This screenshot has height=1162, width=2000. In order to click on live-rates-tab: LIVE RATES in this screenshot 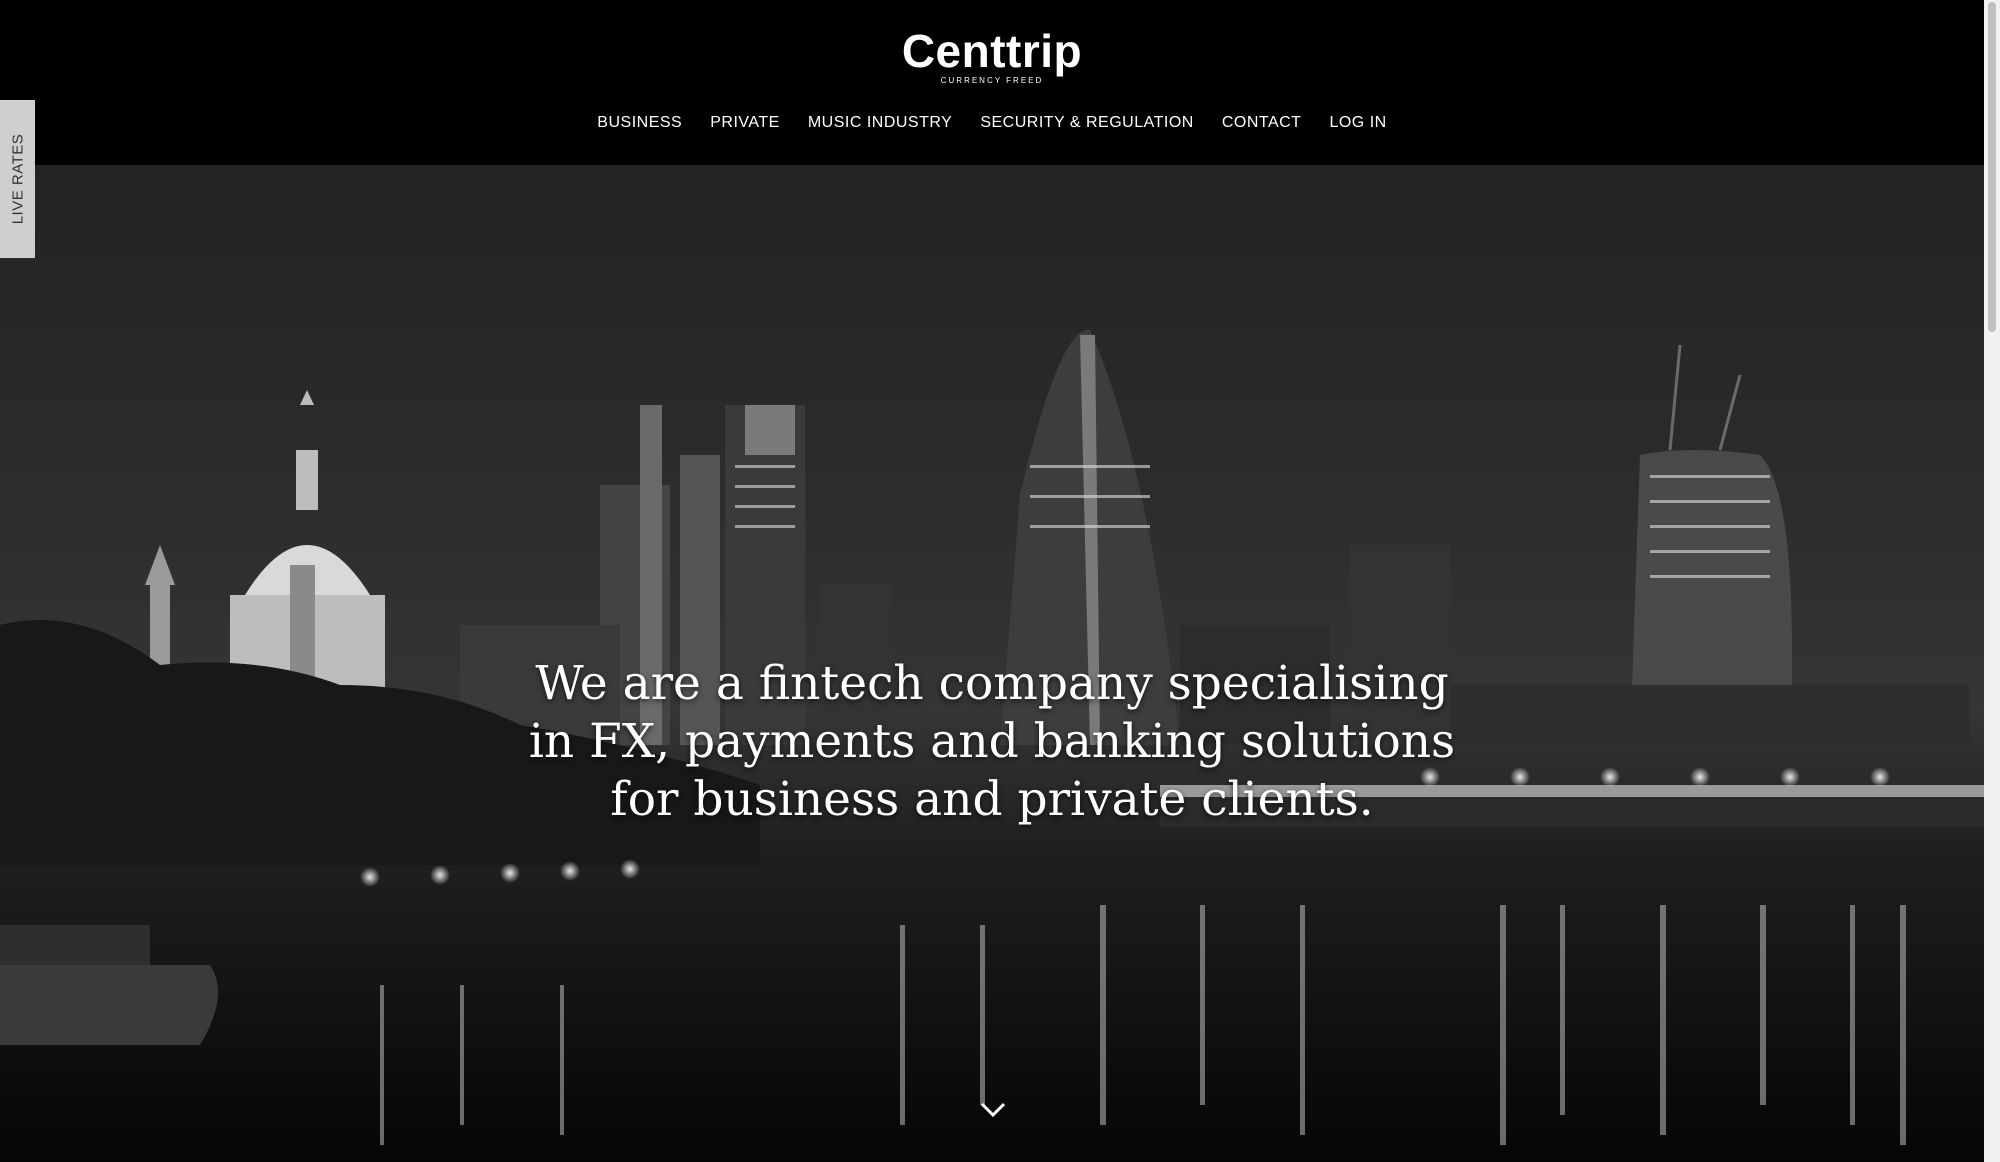, I will do `click(17, 179)`.